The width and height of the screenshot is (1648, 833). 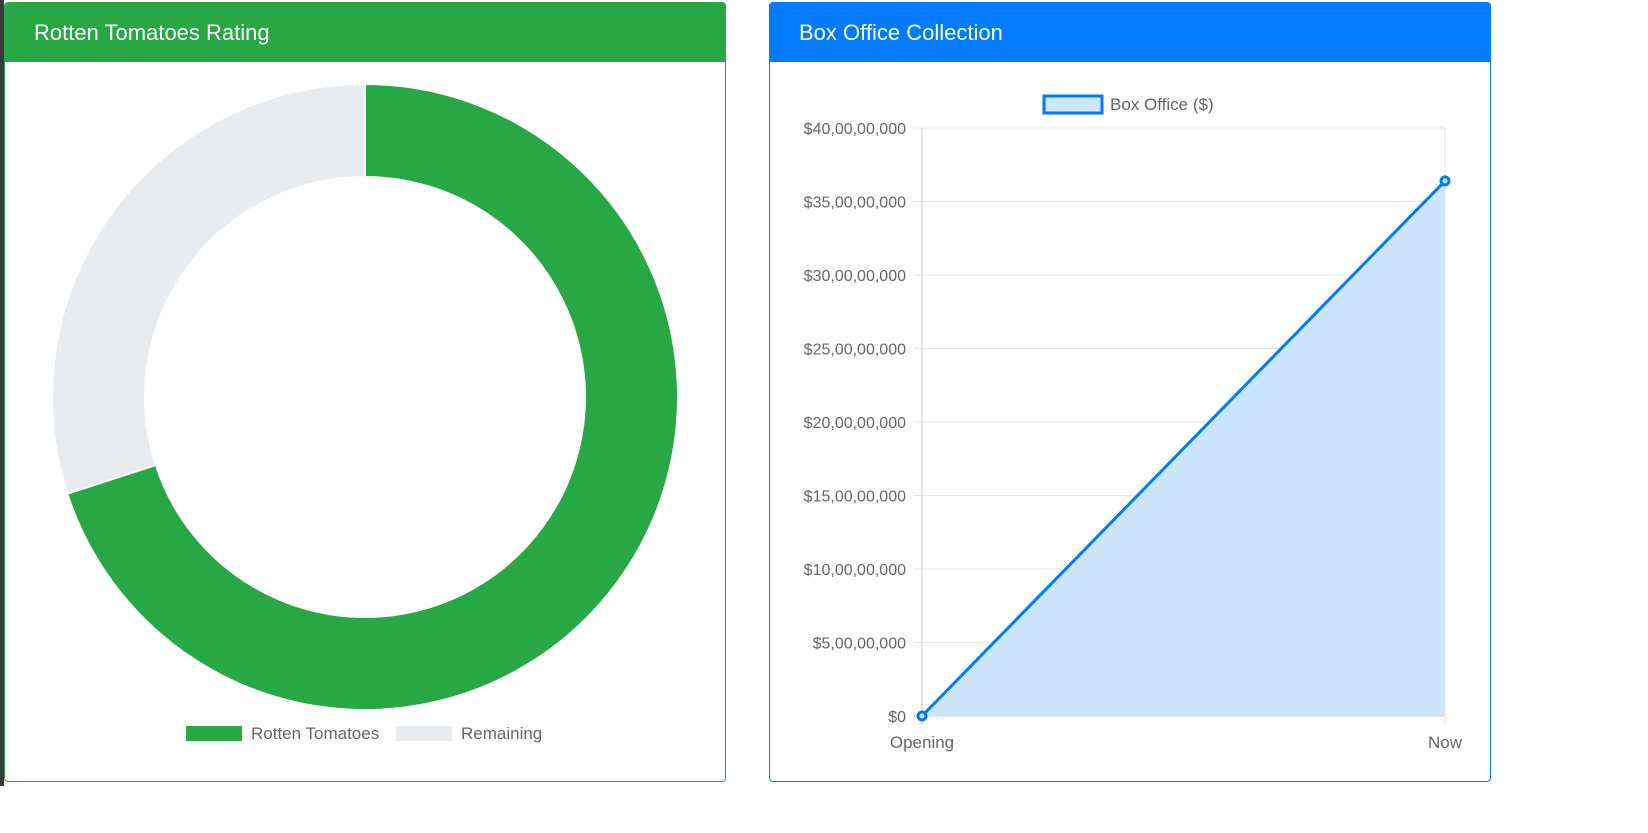 What do you see at coordinates (1162, 104) in the screenshot?
I see `legend-label-box-office: Box Office ($)` at bounding box center [1162, 104].